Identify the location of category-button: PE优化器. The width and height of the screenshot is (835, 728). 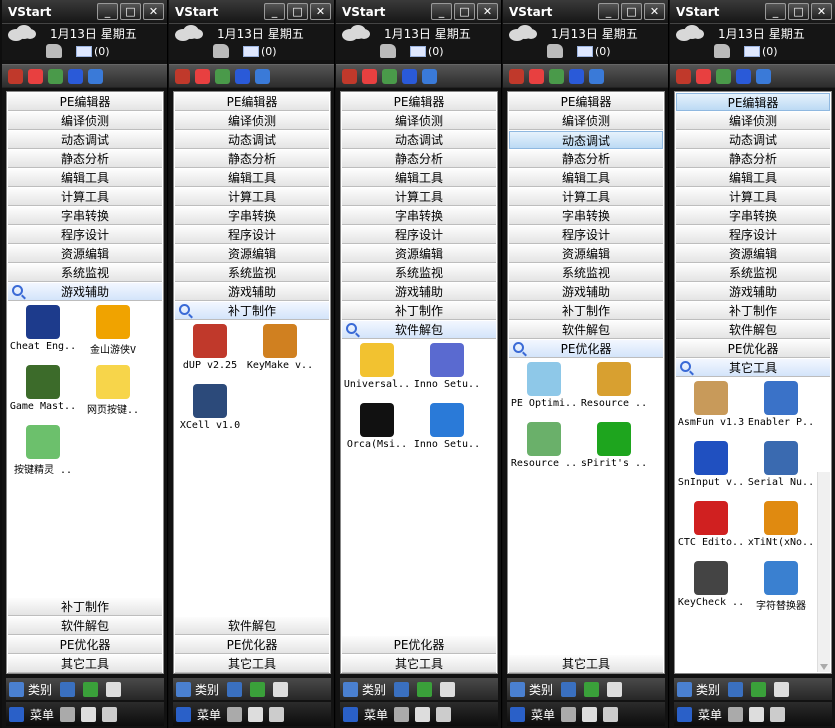
(753, 349).